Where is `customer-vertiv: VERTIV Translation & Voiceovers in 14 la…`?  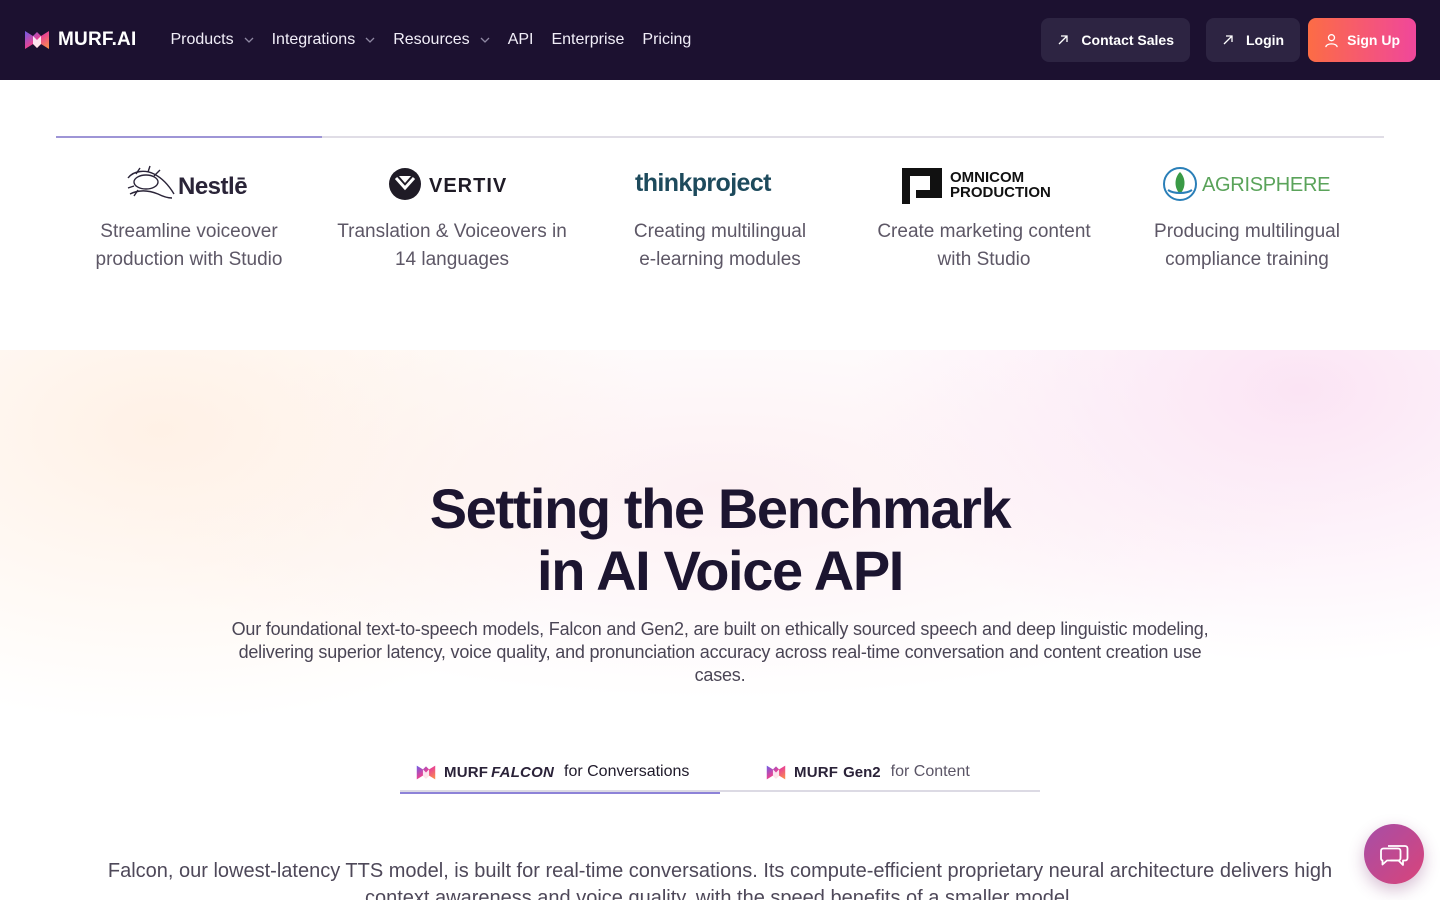 customer-vertiv: VERTIV Translation & Voiceovers in 14 la… is located at coordinates (452, 217).